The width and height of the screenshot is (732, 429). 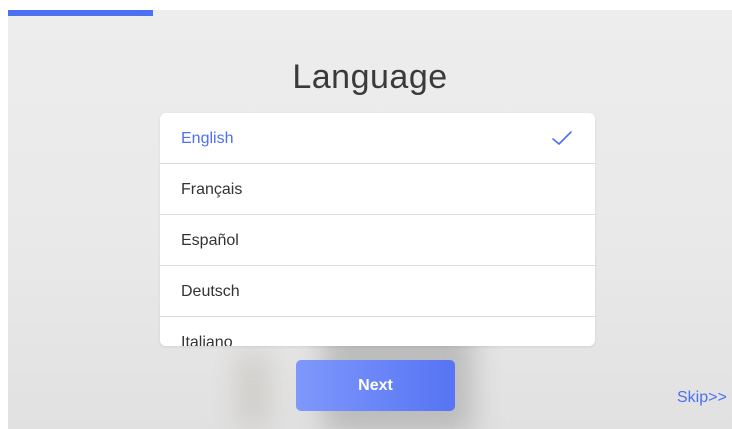 I want to click on language-item-deutsch: Deutsch, so click(x=377, y=291).